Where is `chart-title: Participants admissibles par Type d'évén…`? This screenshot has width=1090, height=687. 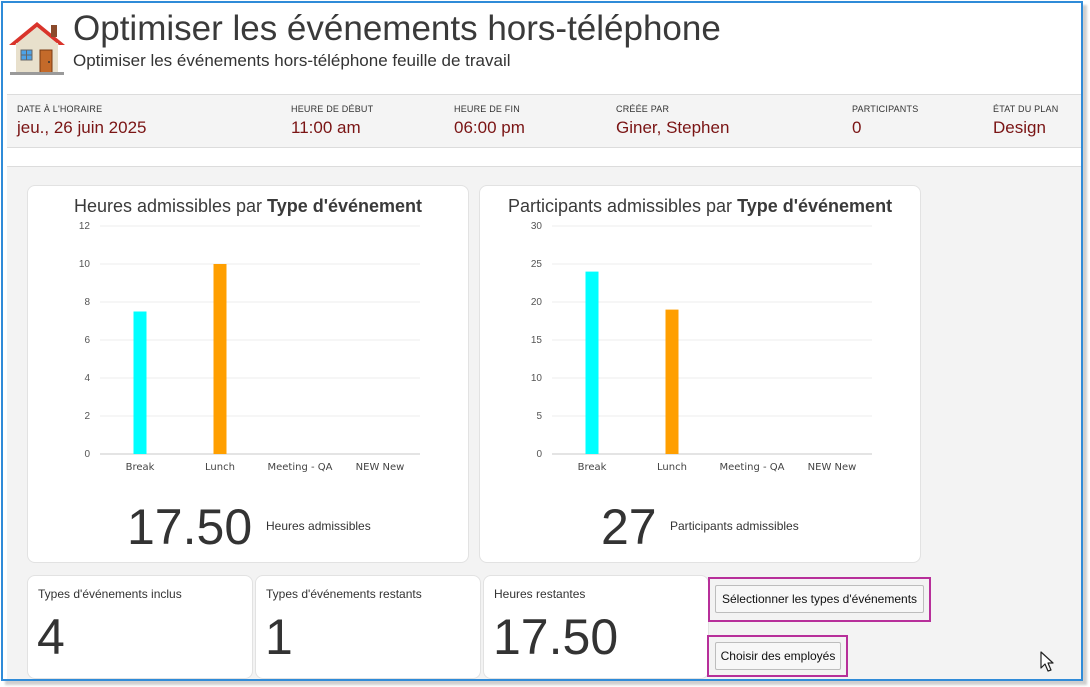 chart-title: Participants admissibles par Type d'évén… is located at coordinates (700, 206).